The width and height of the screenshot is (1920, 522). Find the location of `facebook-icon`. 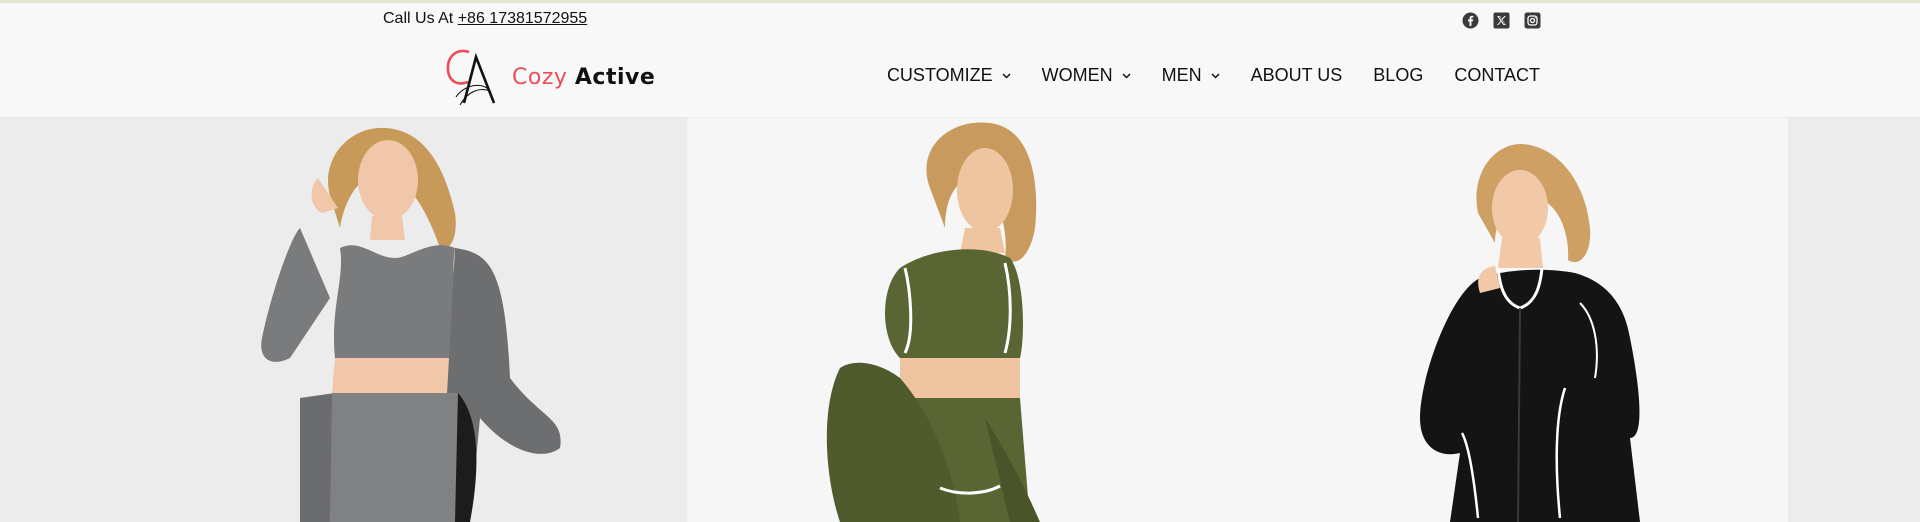

facebook-icon is located at coordinates (1470, 20).